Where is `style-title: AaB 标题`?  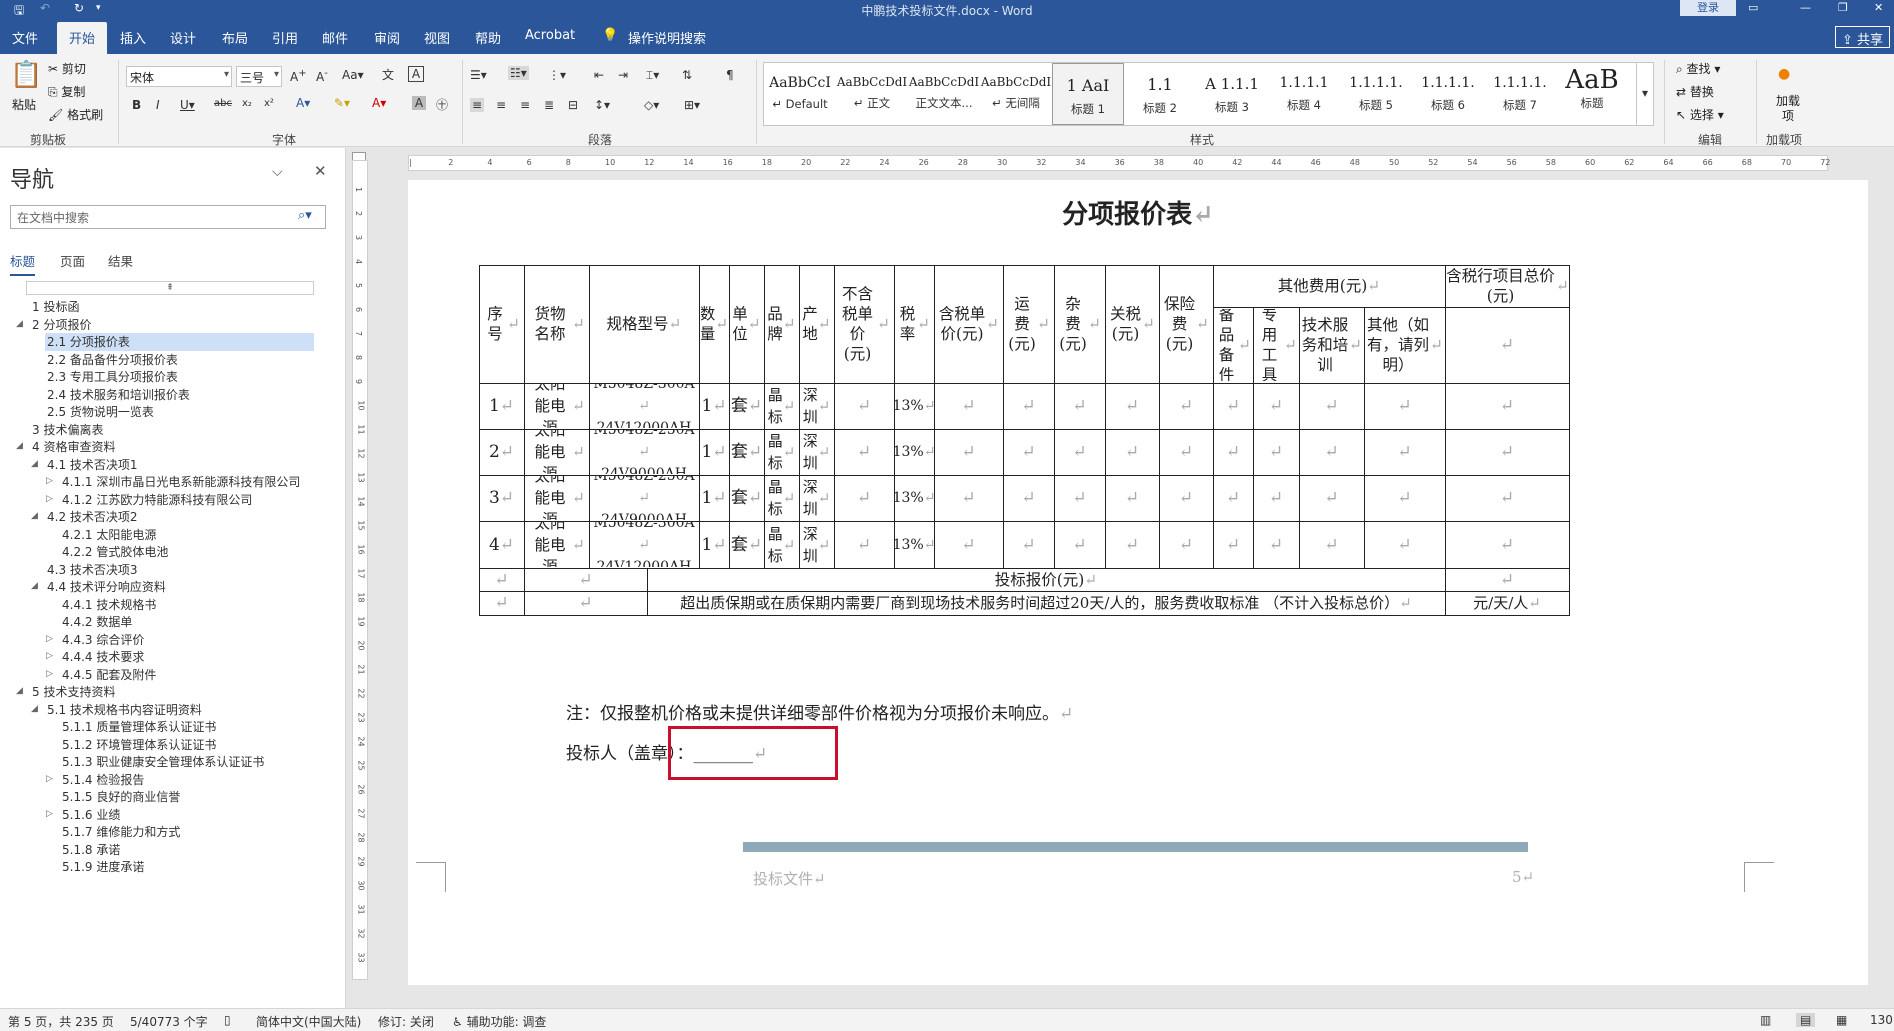 style-title: AaB 标题 is located at coordinates (1592, 94).